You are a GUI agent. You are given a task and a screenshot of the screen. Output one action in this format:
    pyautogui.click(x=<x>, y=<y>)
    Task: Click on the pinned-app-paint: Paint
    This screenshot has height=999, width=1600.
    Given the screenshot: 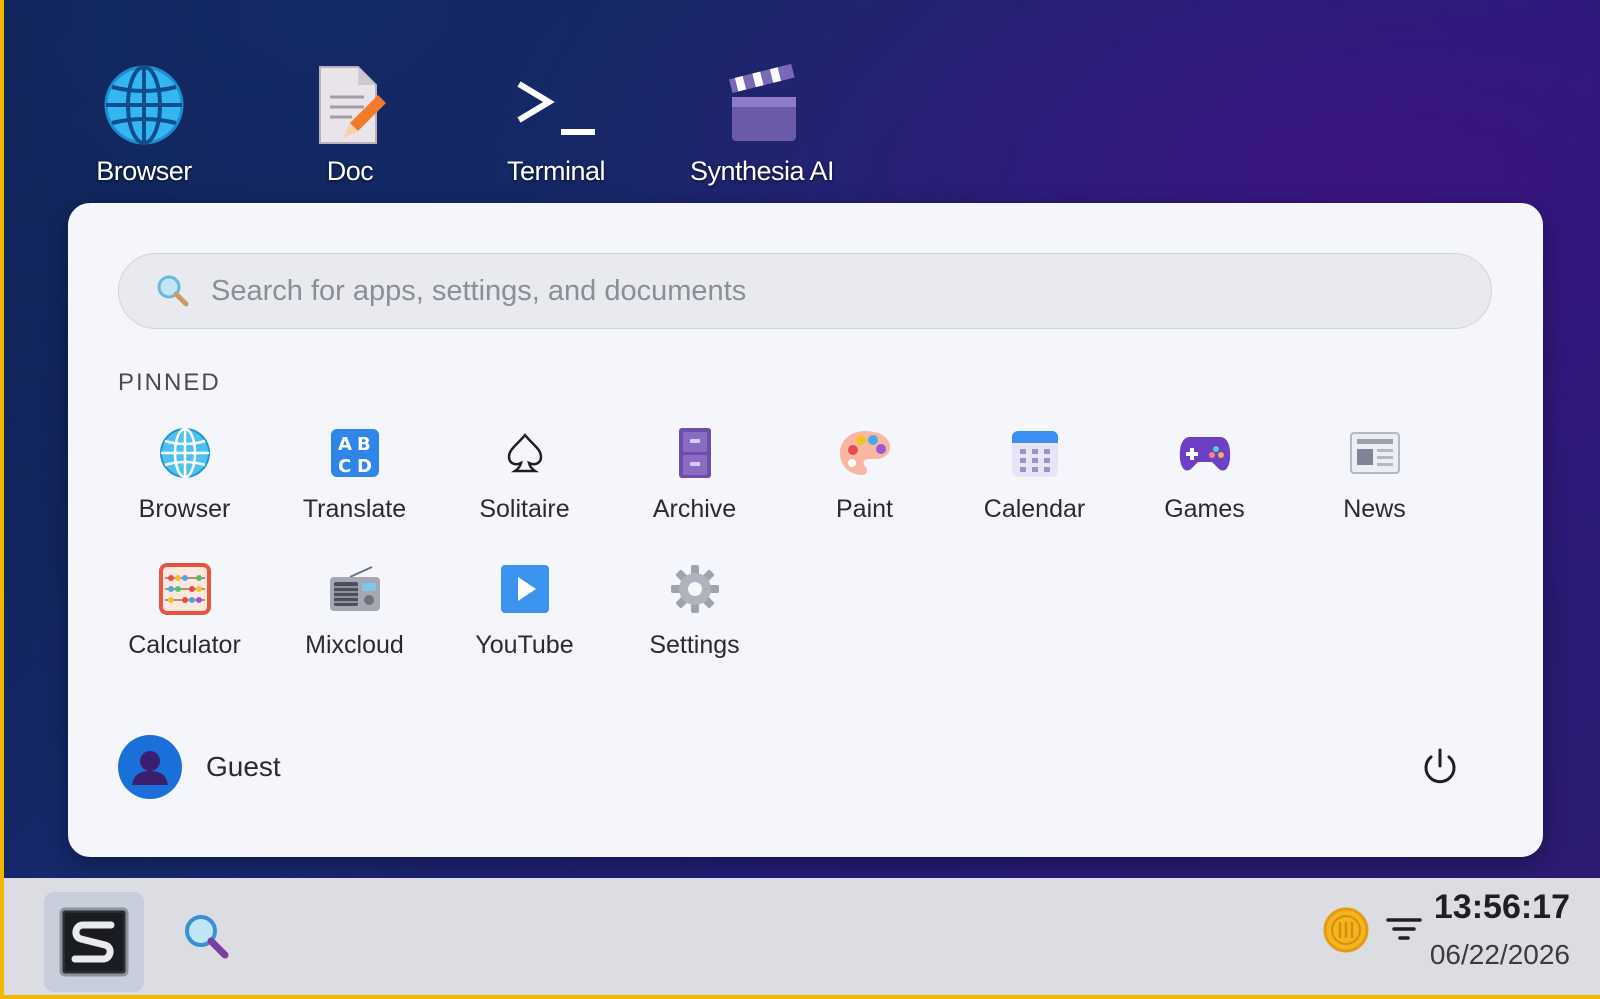 What is the action you would take?
    pyautogui.click(x=864, y=483)
    